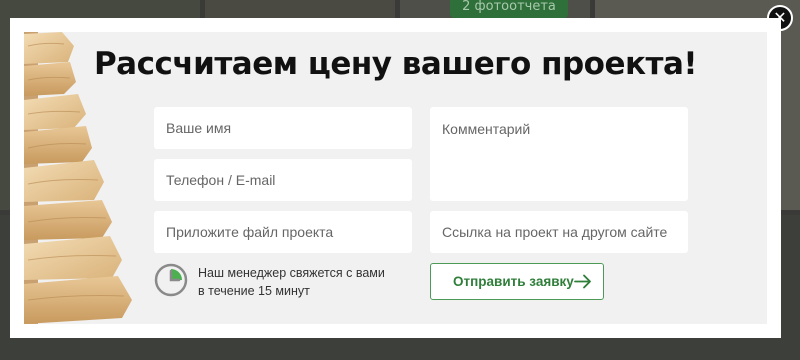  What do you see at coordinates (513, 281) in the screenshot?
I see `submit-button-label: Отправить заявку` at bounding box center [513, 281].